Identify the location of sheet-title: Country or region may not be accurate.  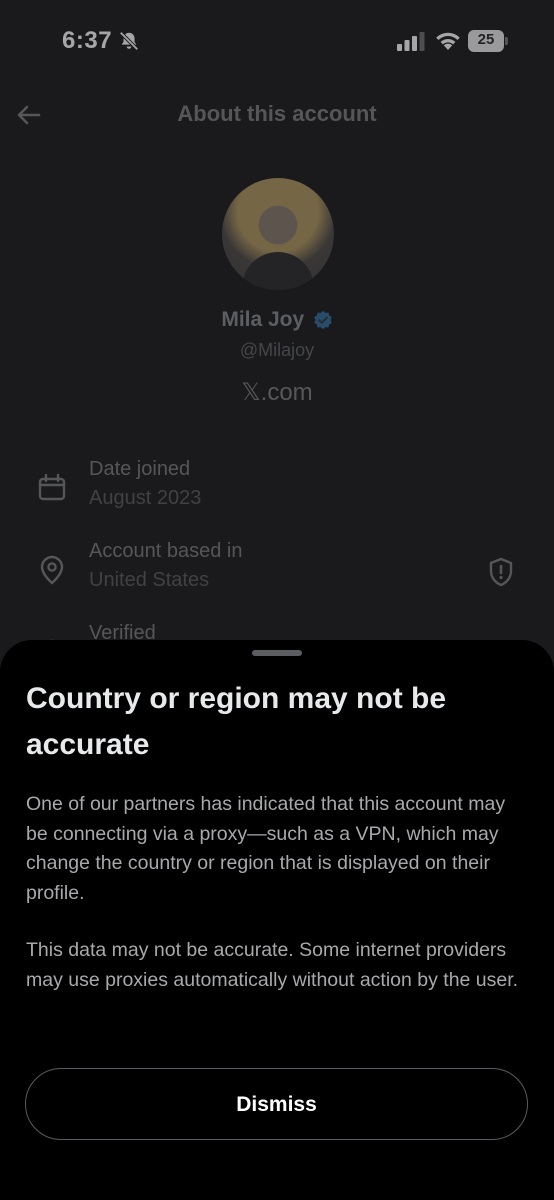
(236, 721).